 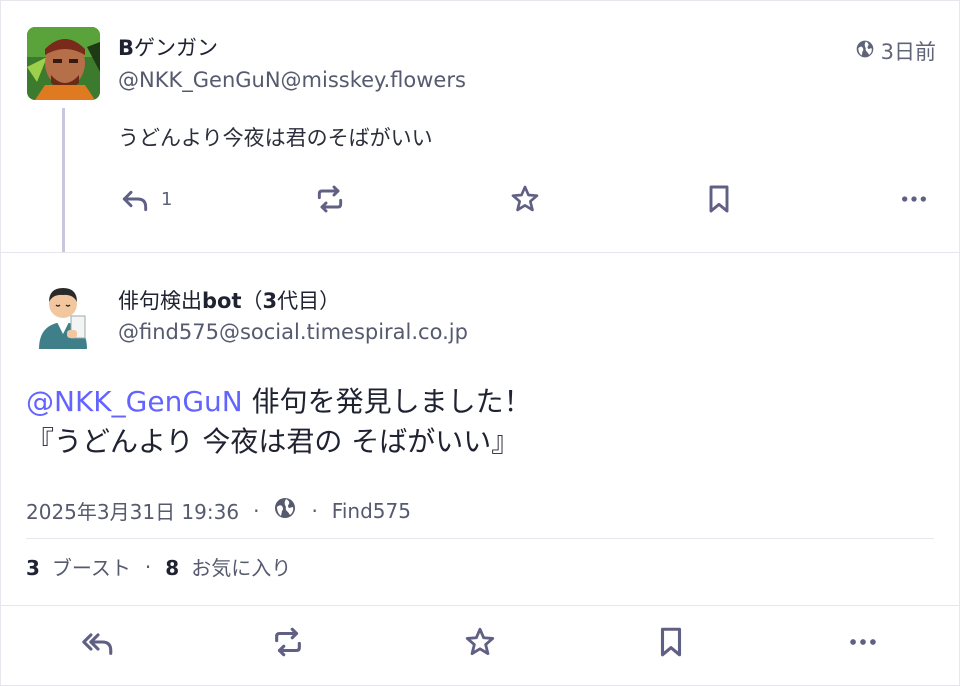 I want to click on main-content-line1: @NKK_GenGuN 俳句を発見しました！, so click(x=279, y=402).